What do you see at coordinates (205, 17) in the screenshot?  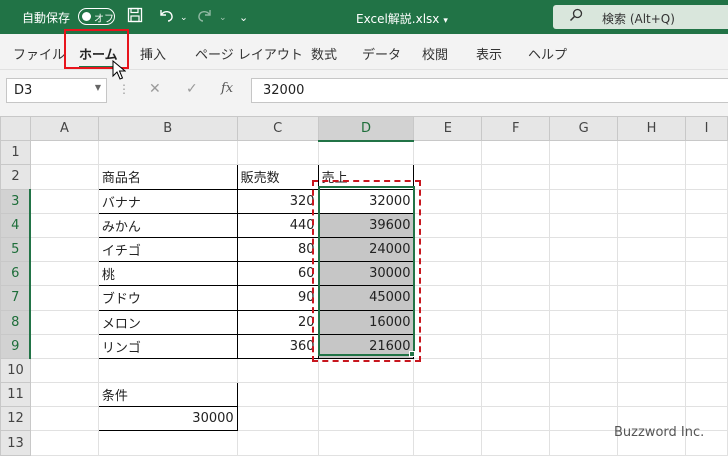 I see `redo-icon` at bounding box center [205, 17].